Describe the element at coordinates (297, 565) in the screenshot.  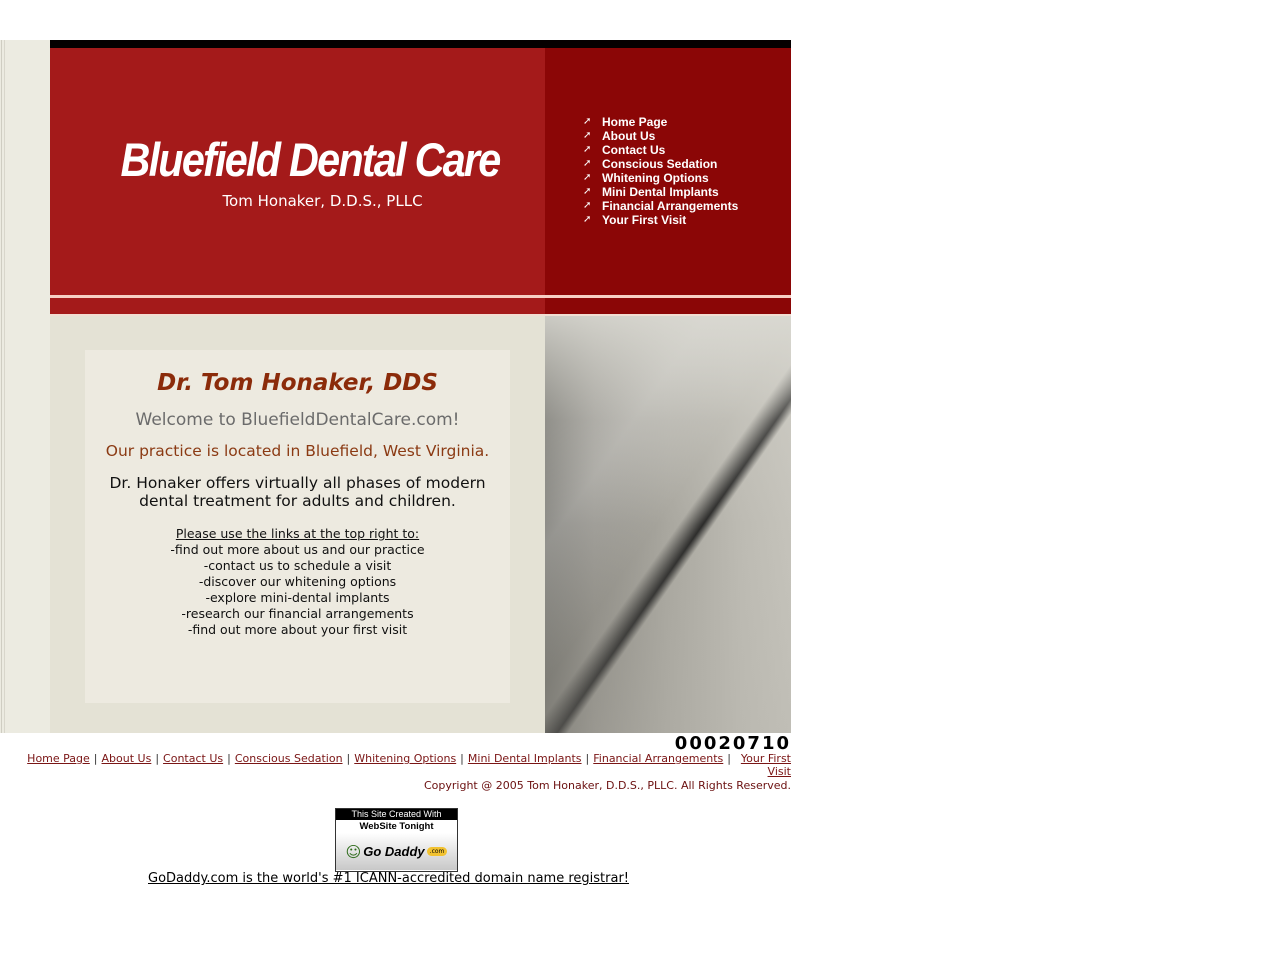
I see `links-list-item: -contact us to schedule a visit` at that location.